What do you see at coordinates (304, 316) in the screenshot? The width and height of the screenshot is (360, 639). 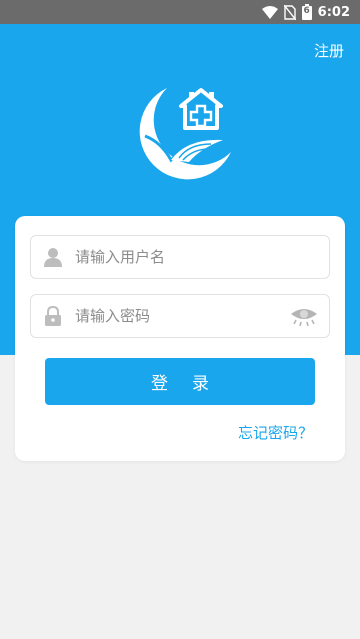 I see `eye-closed-icon` at bounding box center [304, 316].